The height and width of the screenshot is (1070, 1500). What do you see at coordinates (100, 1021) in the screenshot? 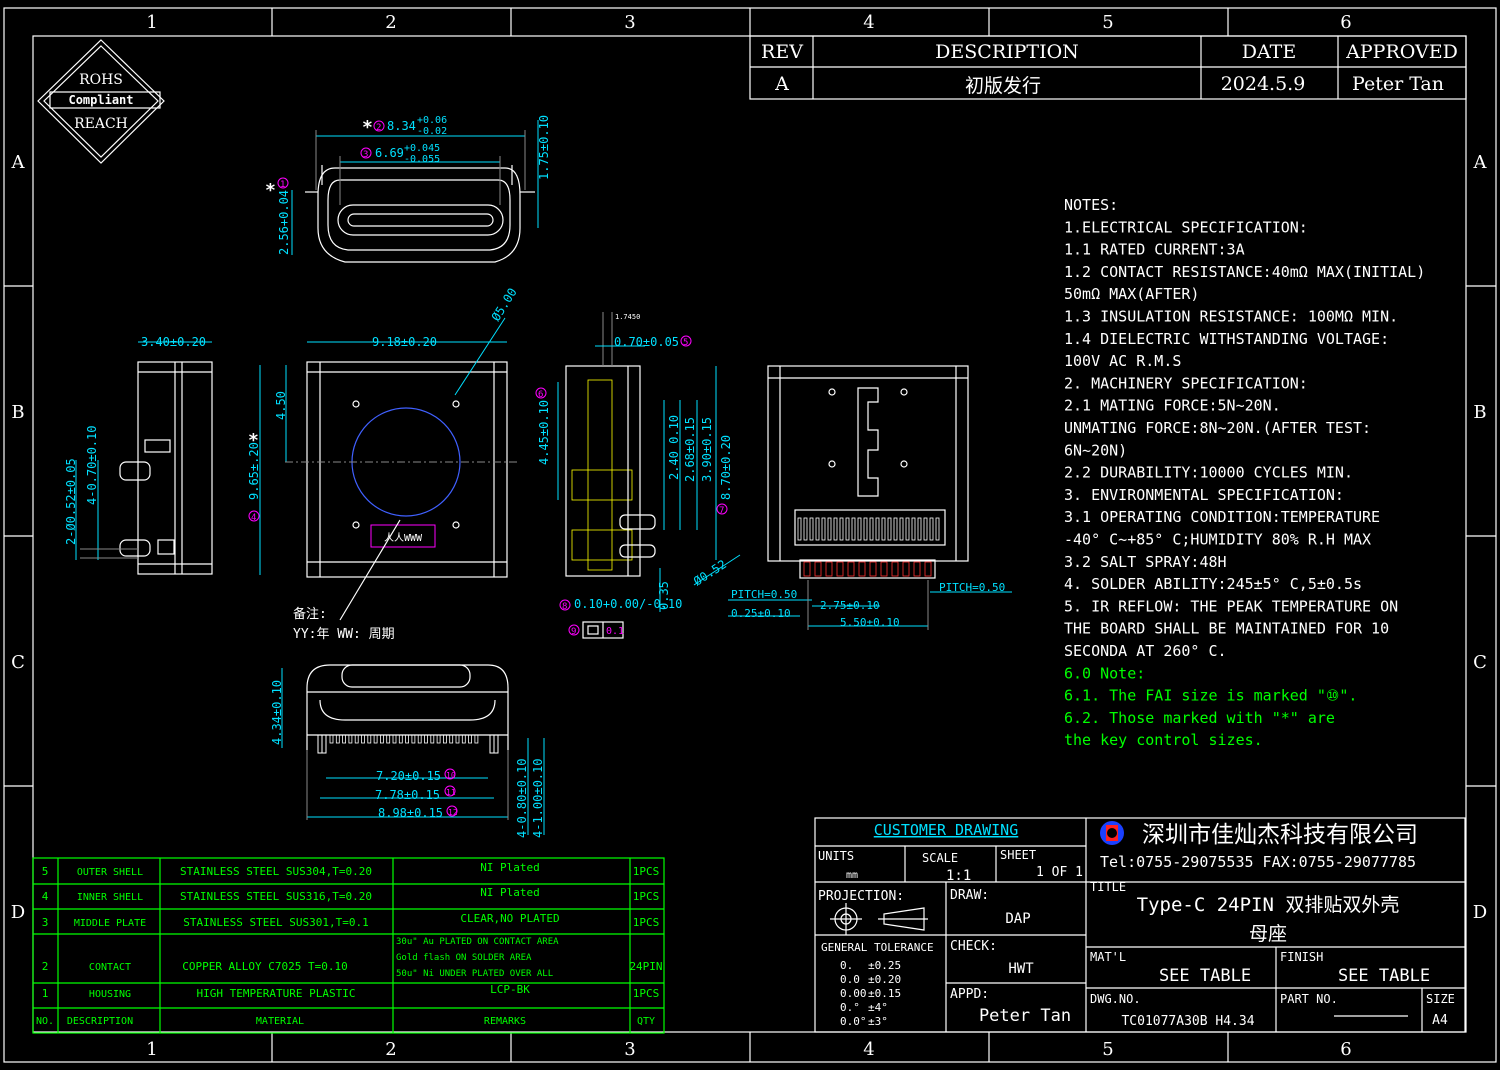
I see `bom-header: DESCRIPTION` at bounding box center [100, 1021].